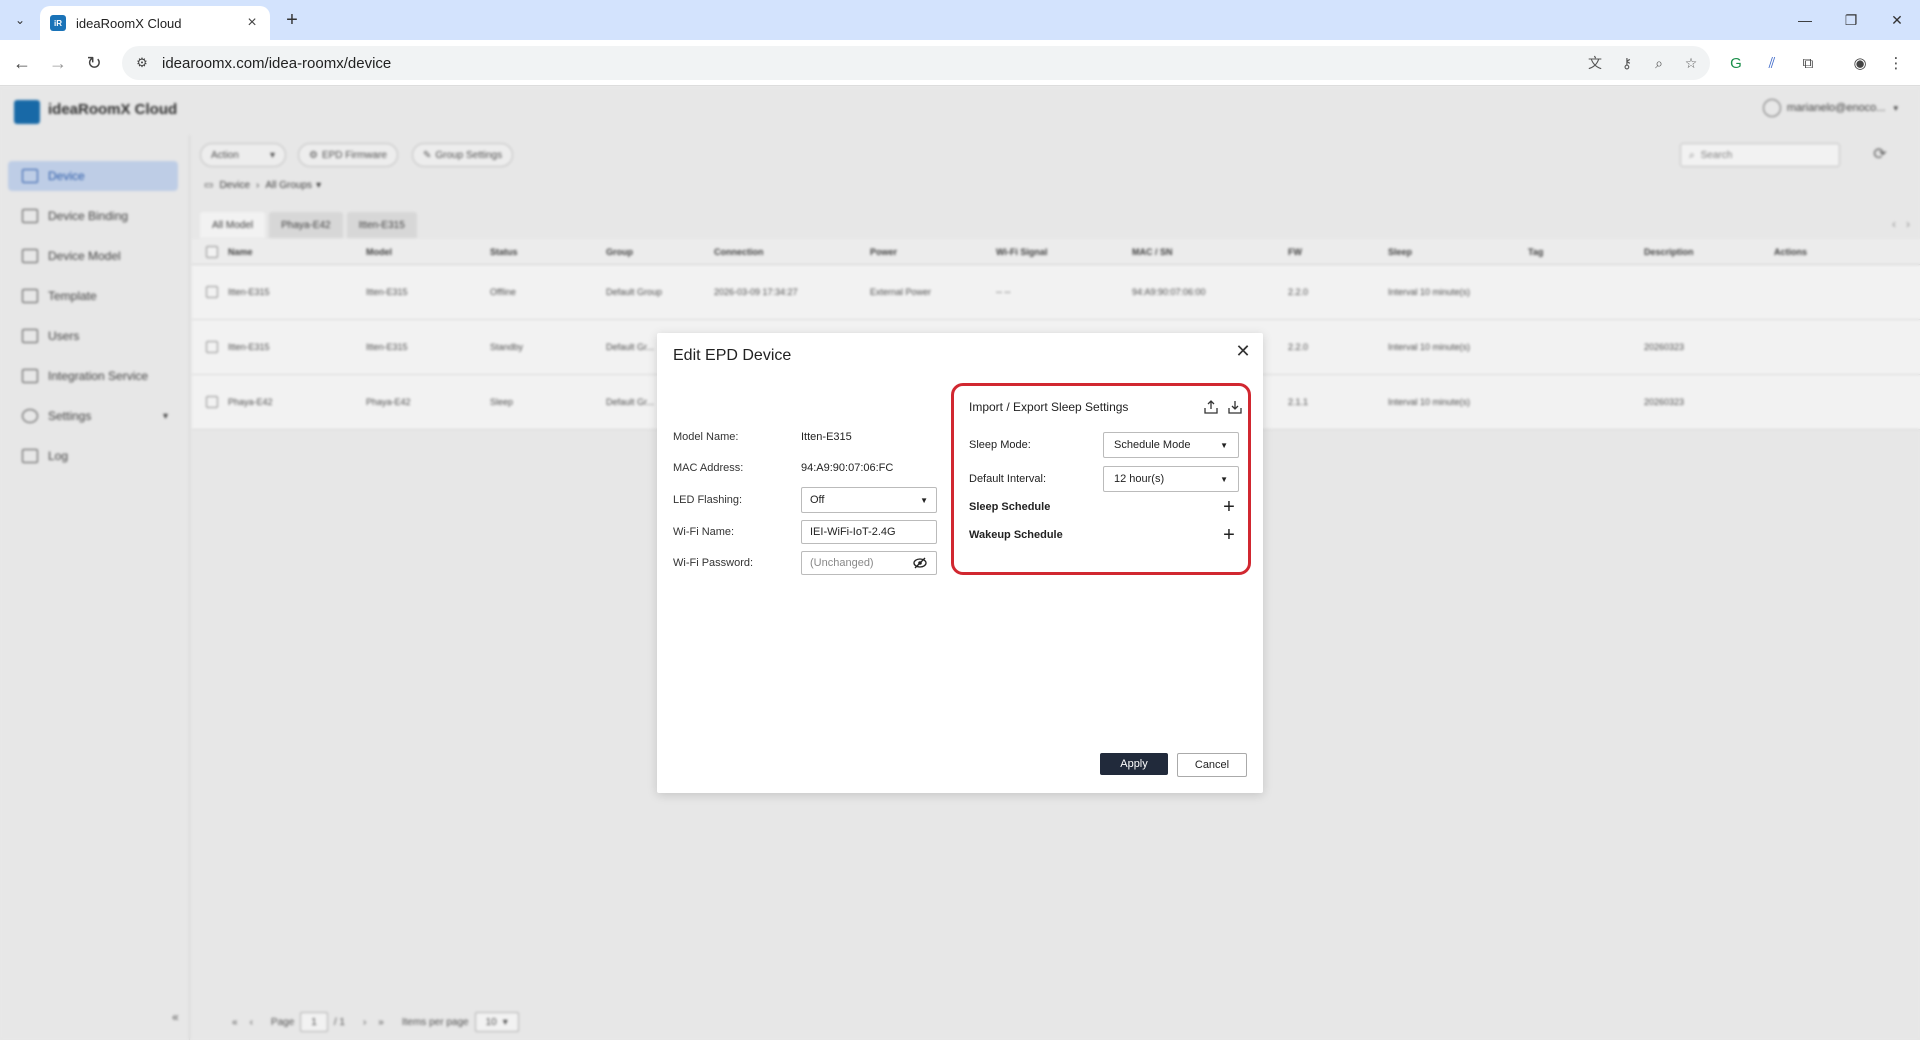 This screenshot has height=1040, width=1920. I want to click on sleep-schedule-row: Sleep Schedule +, so click(1104, 507).